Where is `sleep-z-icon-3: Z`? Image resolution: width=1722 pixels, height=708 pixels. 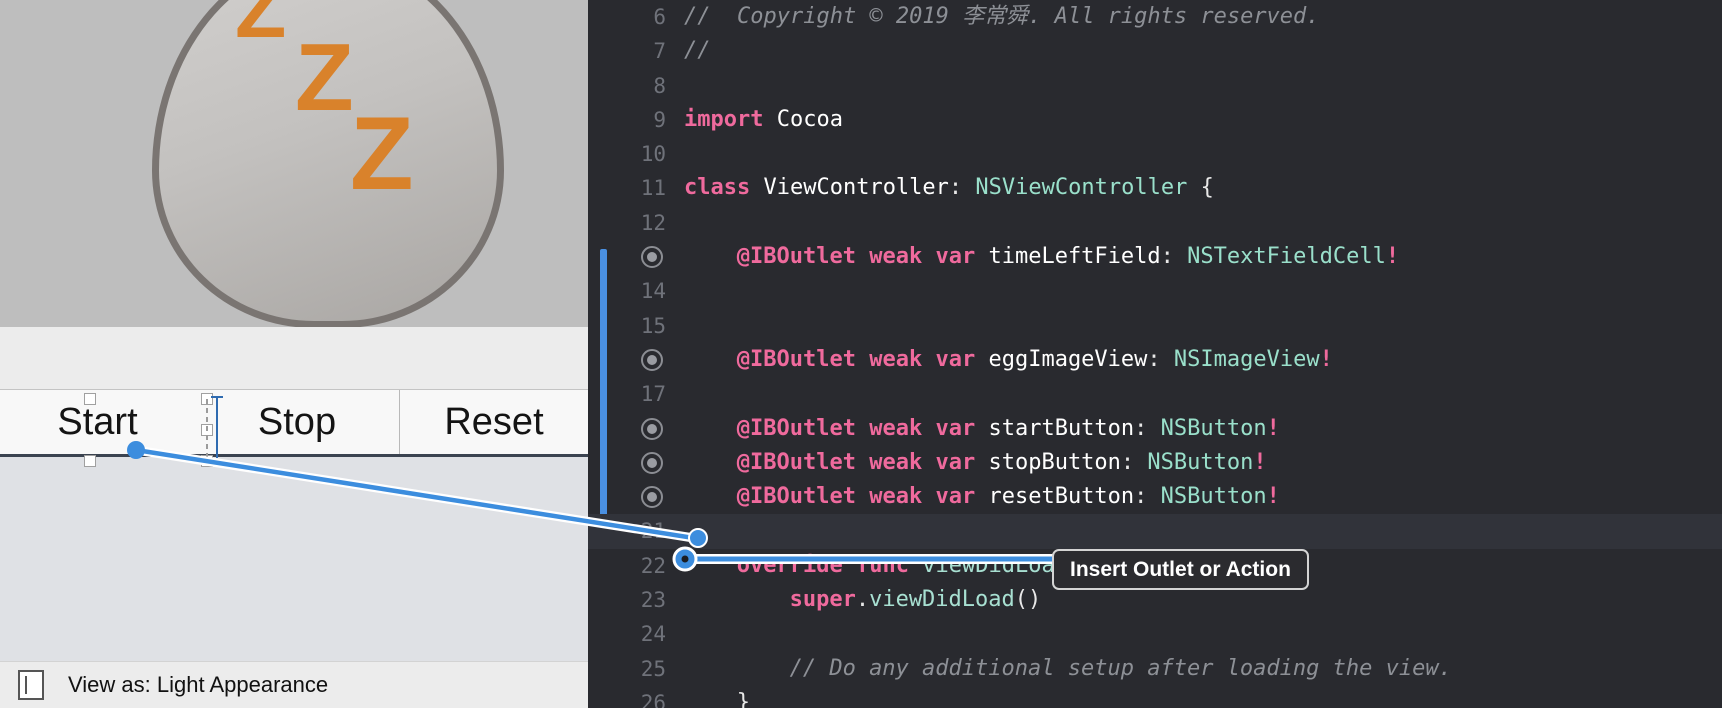
sleep-z-icon-3: Z is located at coordinates (382, 154).